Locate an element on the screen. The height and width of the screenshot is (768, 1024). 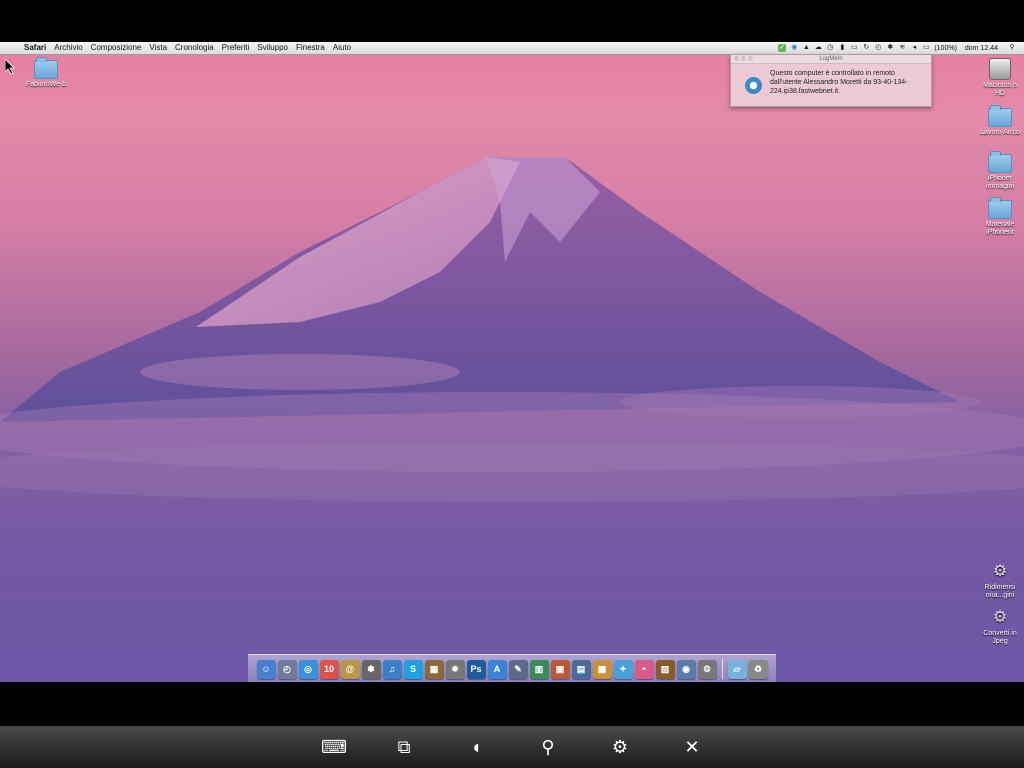
desktop-app-converti: ⚙ Converti in Jpeg is located at coordinates (1000, 627).